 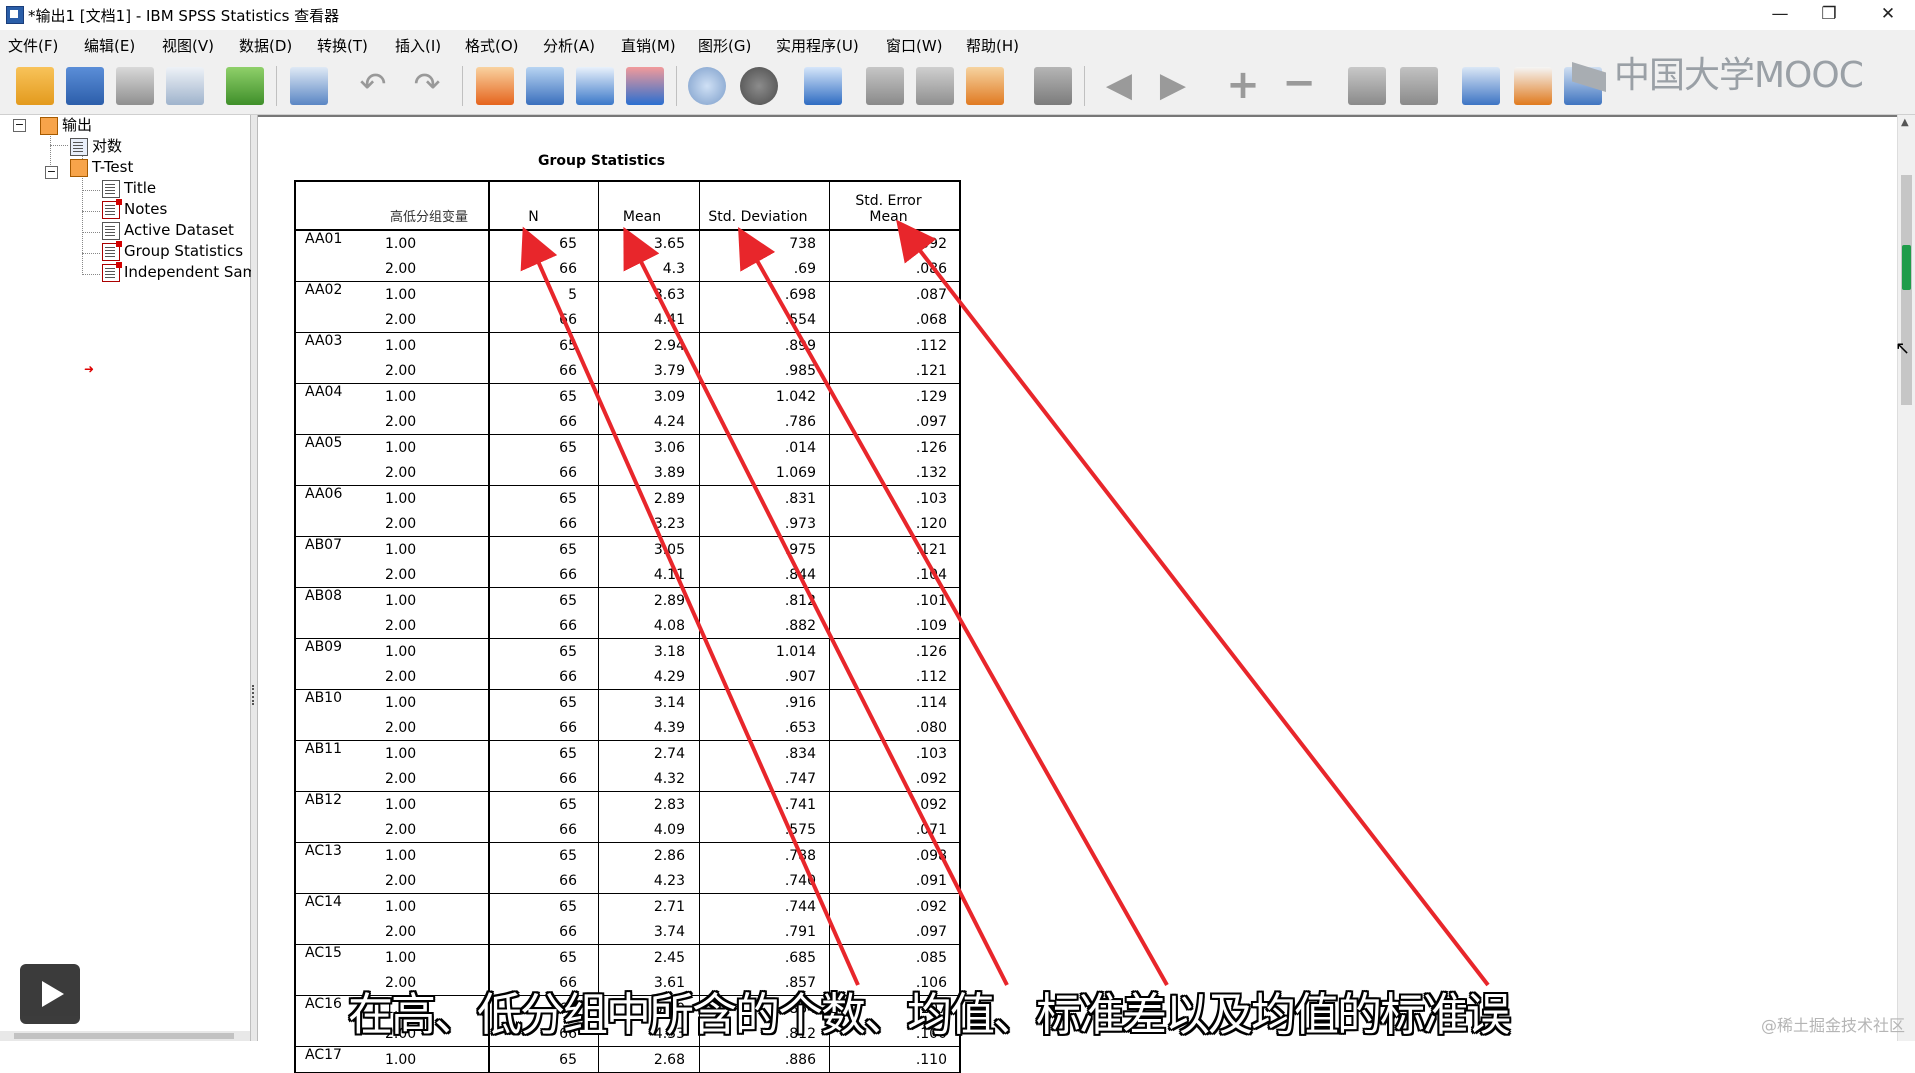 I want to click on goto-case-icon, so click(x=495, y=86).